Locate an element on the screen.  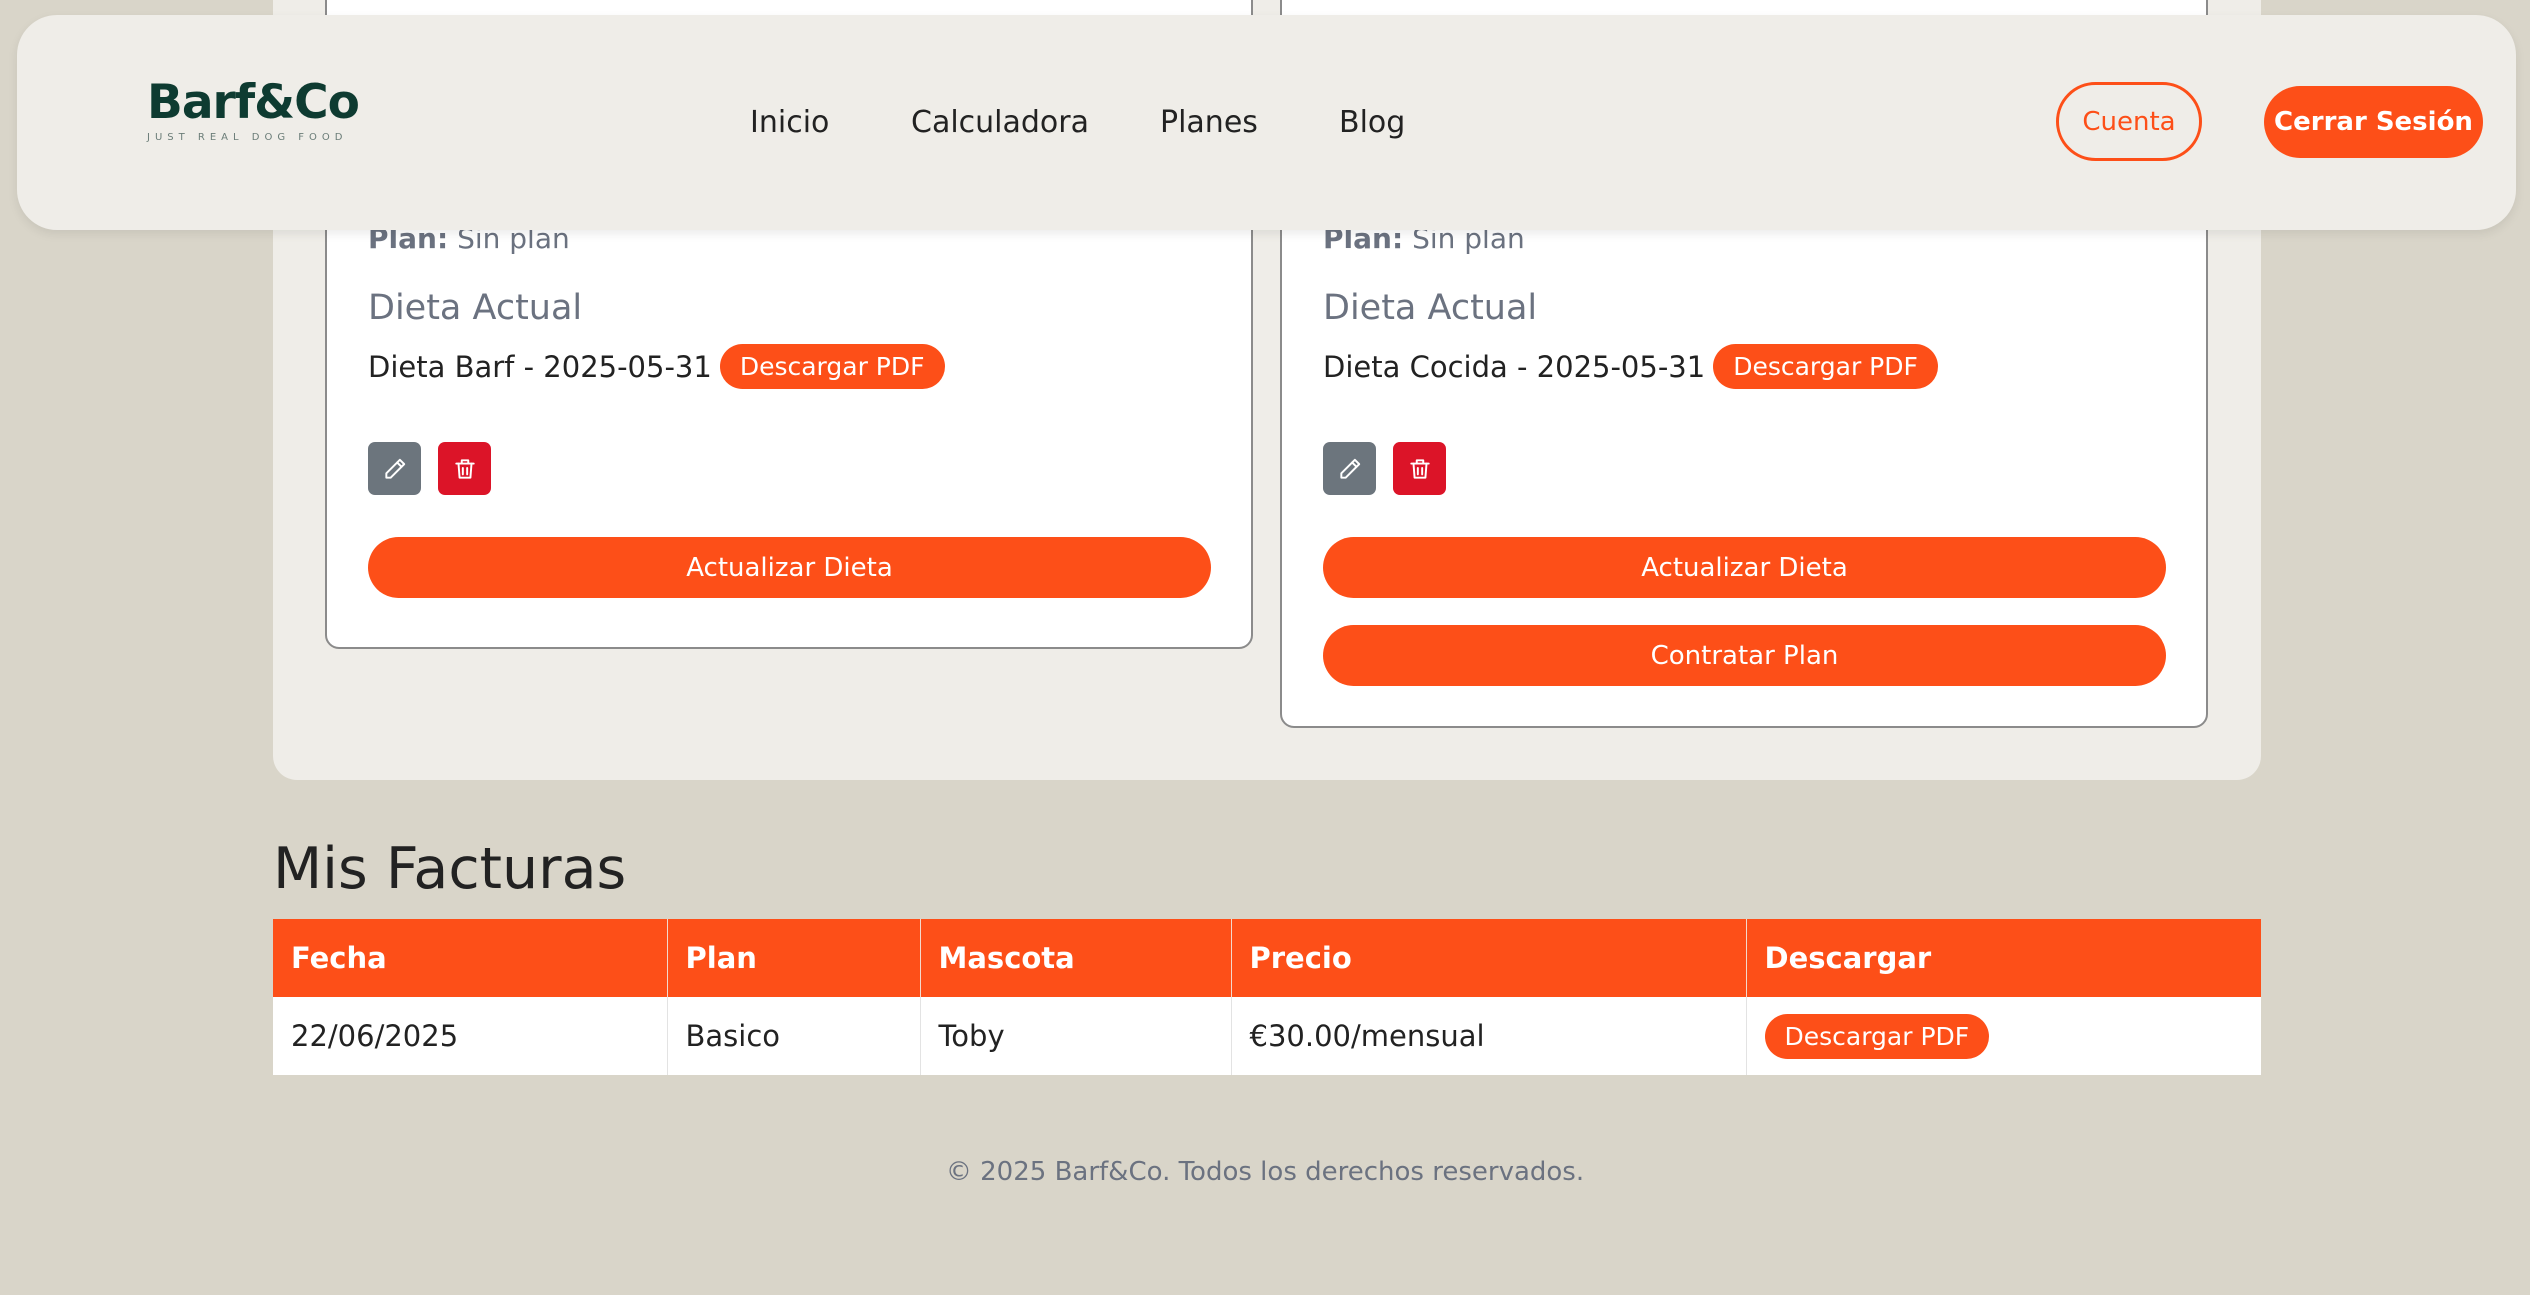
logo: Barf&Co JUST REAL DOG FOOD is located at coordinates (253, 109).